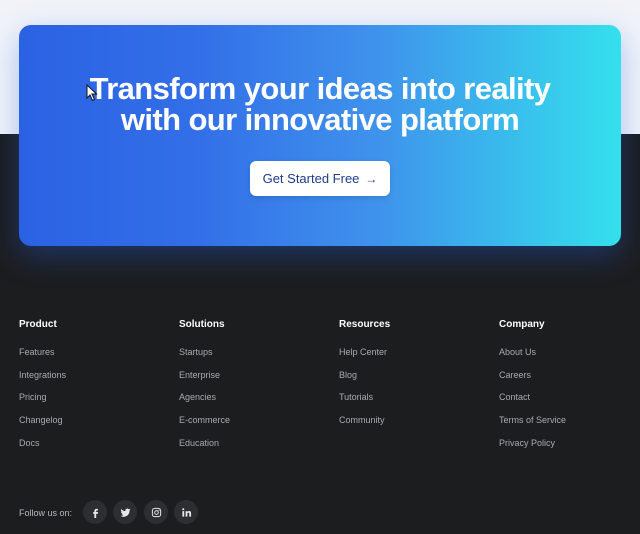 This screenshot has width=640, height=534. What do you see at coordinates (320, 119) in the screenshot?
I see `hero-title-line-2: with our innovative platform` at bounding box center [320, 119].